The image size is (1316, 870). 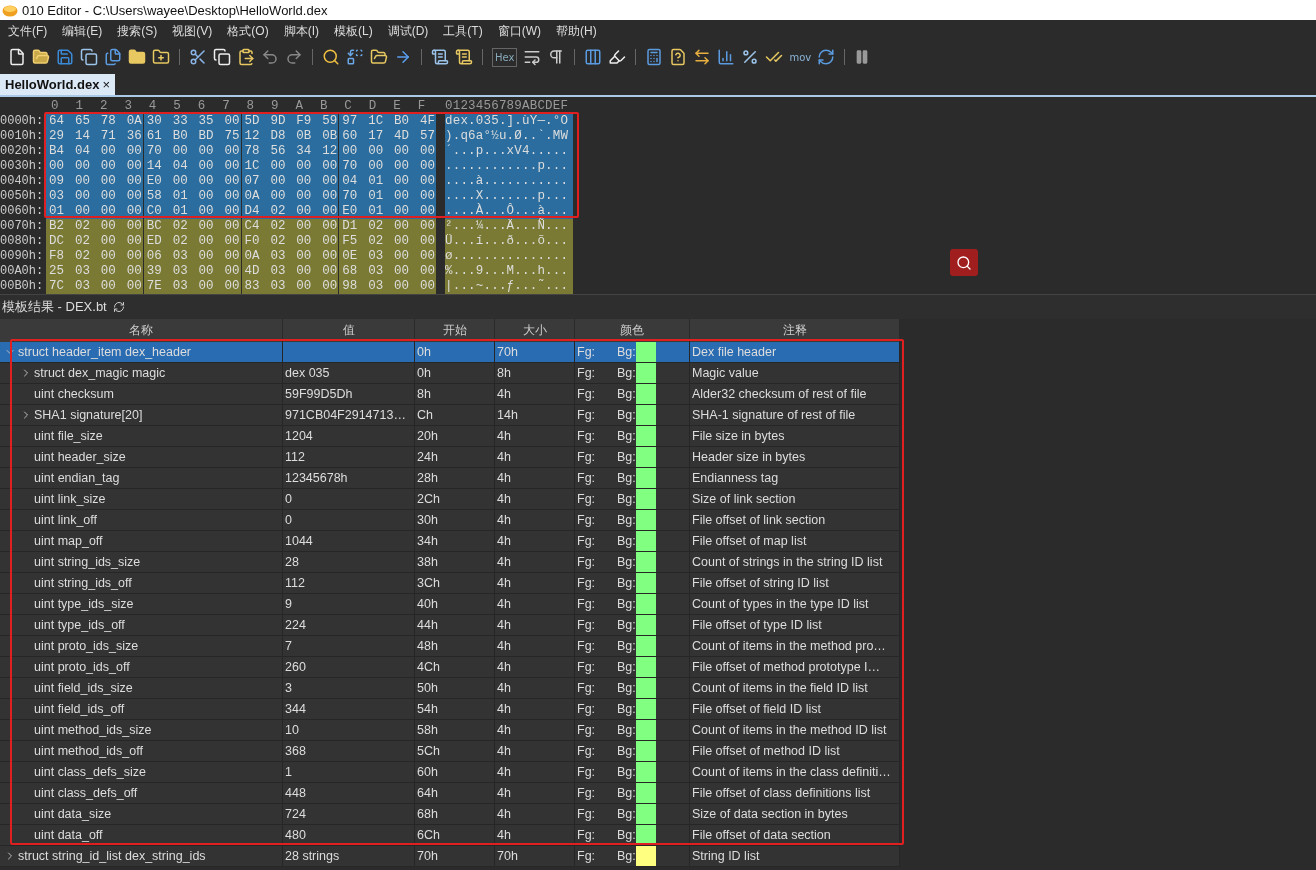 What do you see at coordinates (678, 57) in the screenshot?
I see `file-question-icon` at bounding box center [678, 57].